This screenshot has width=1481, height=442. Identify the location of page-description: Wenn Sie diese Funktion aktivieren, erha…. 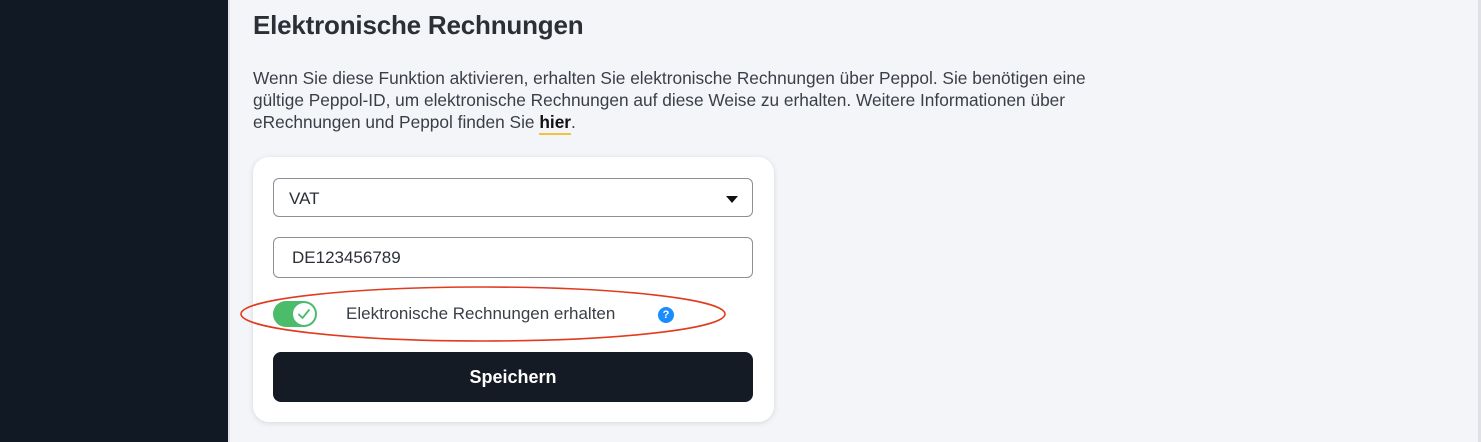
(693, 101).